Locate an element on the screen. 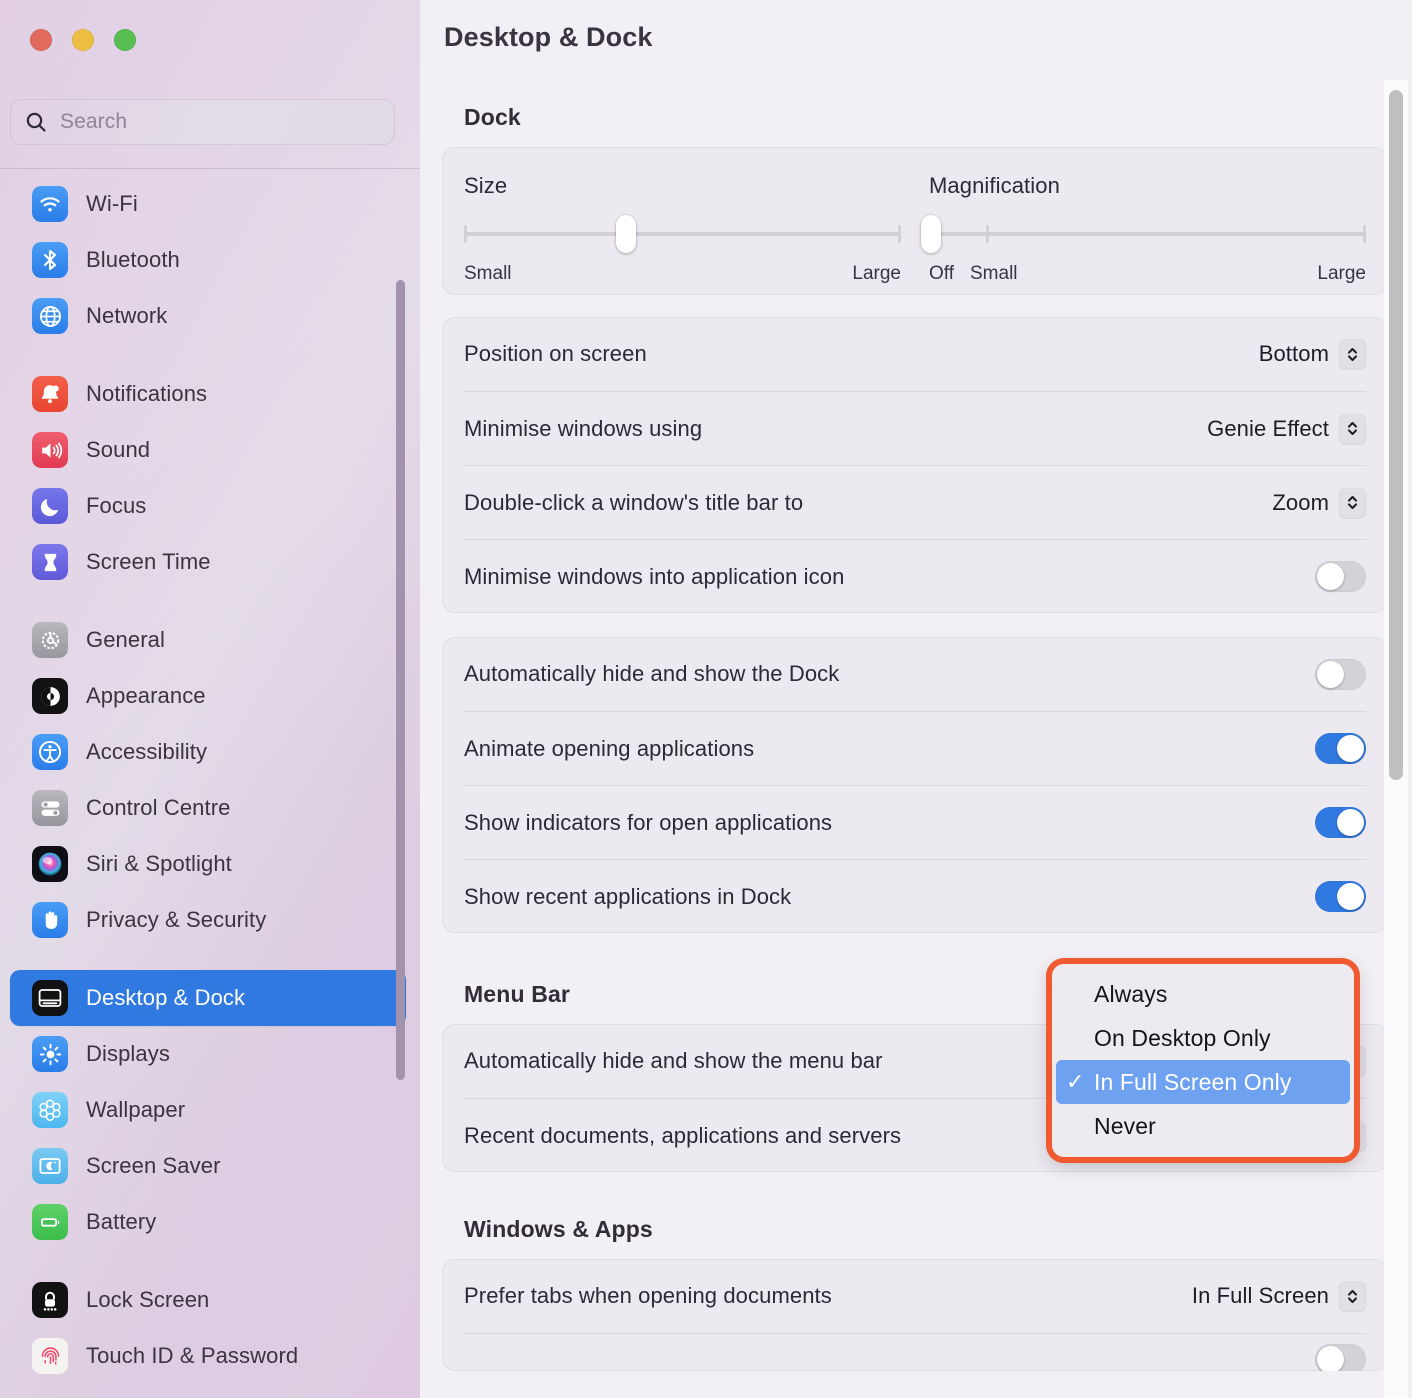 This screenshot has width=1412, height=1398. sidebar-item-label: General is located at coordinates (125, 639).